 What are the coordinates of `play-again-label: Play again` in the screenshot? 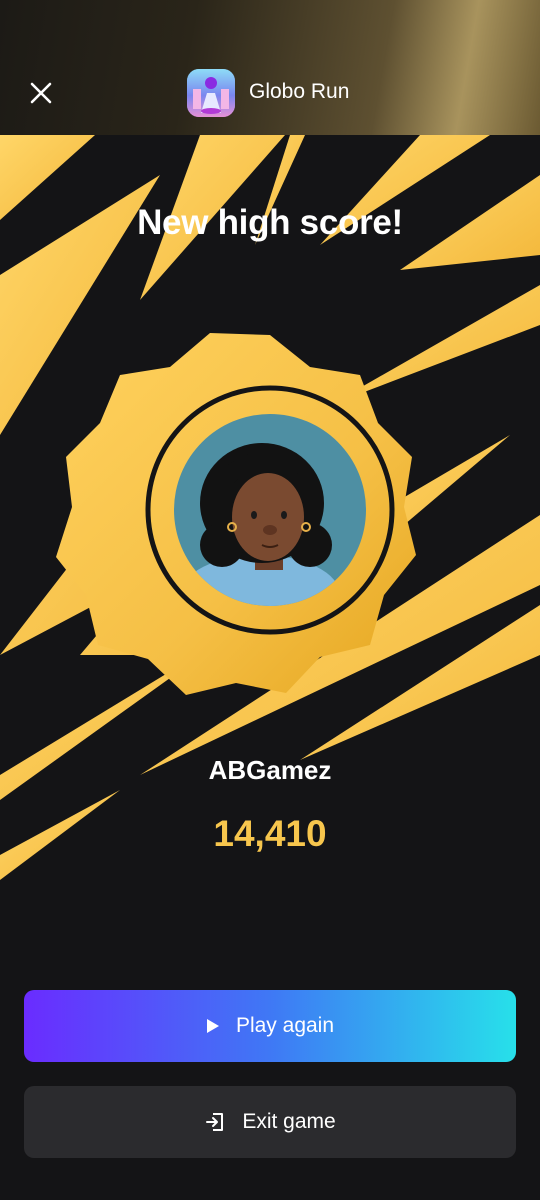 It's located at (285, 1025).